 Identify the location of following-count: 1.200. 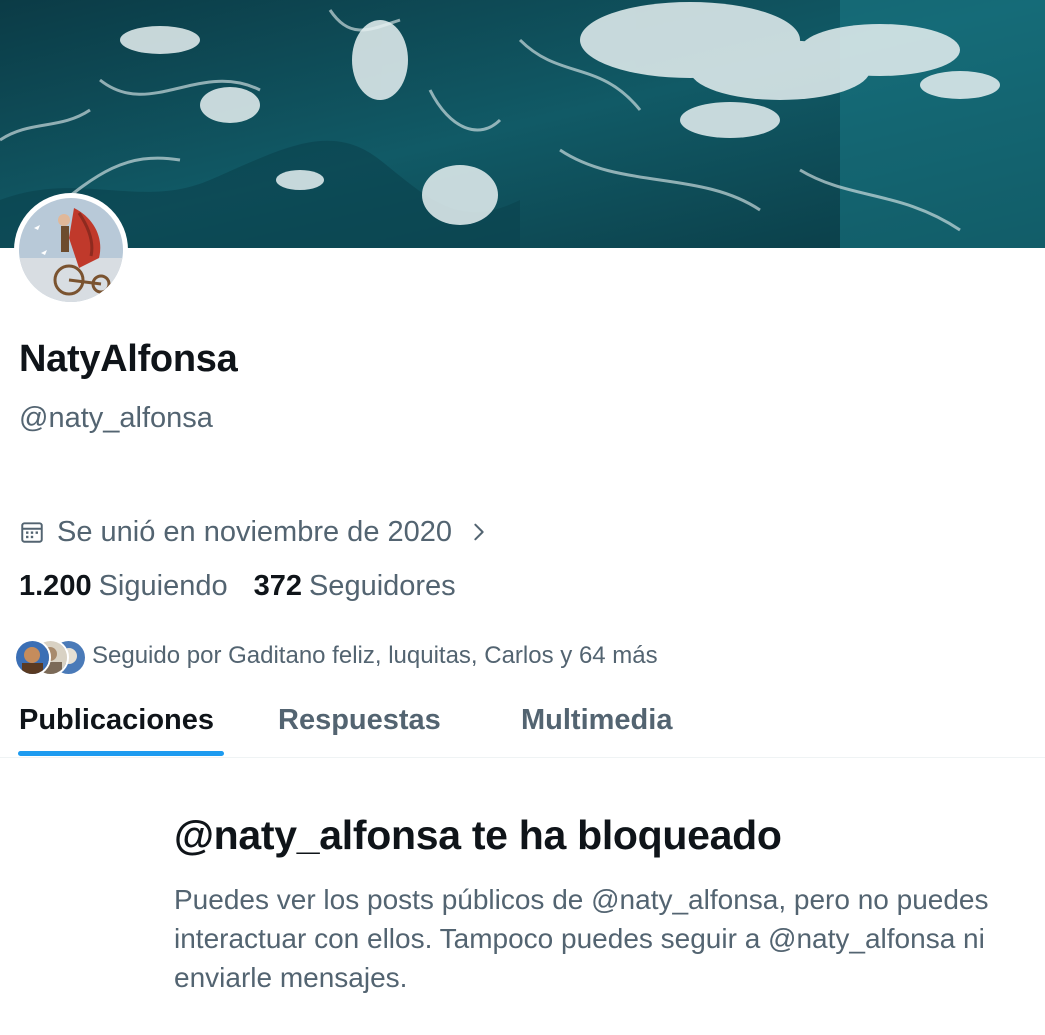
(55, 586).